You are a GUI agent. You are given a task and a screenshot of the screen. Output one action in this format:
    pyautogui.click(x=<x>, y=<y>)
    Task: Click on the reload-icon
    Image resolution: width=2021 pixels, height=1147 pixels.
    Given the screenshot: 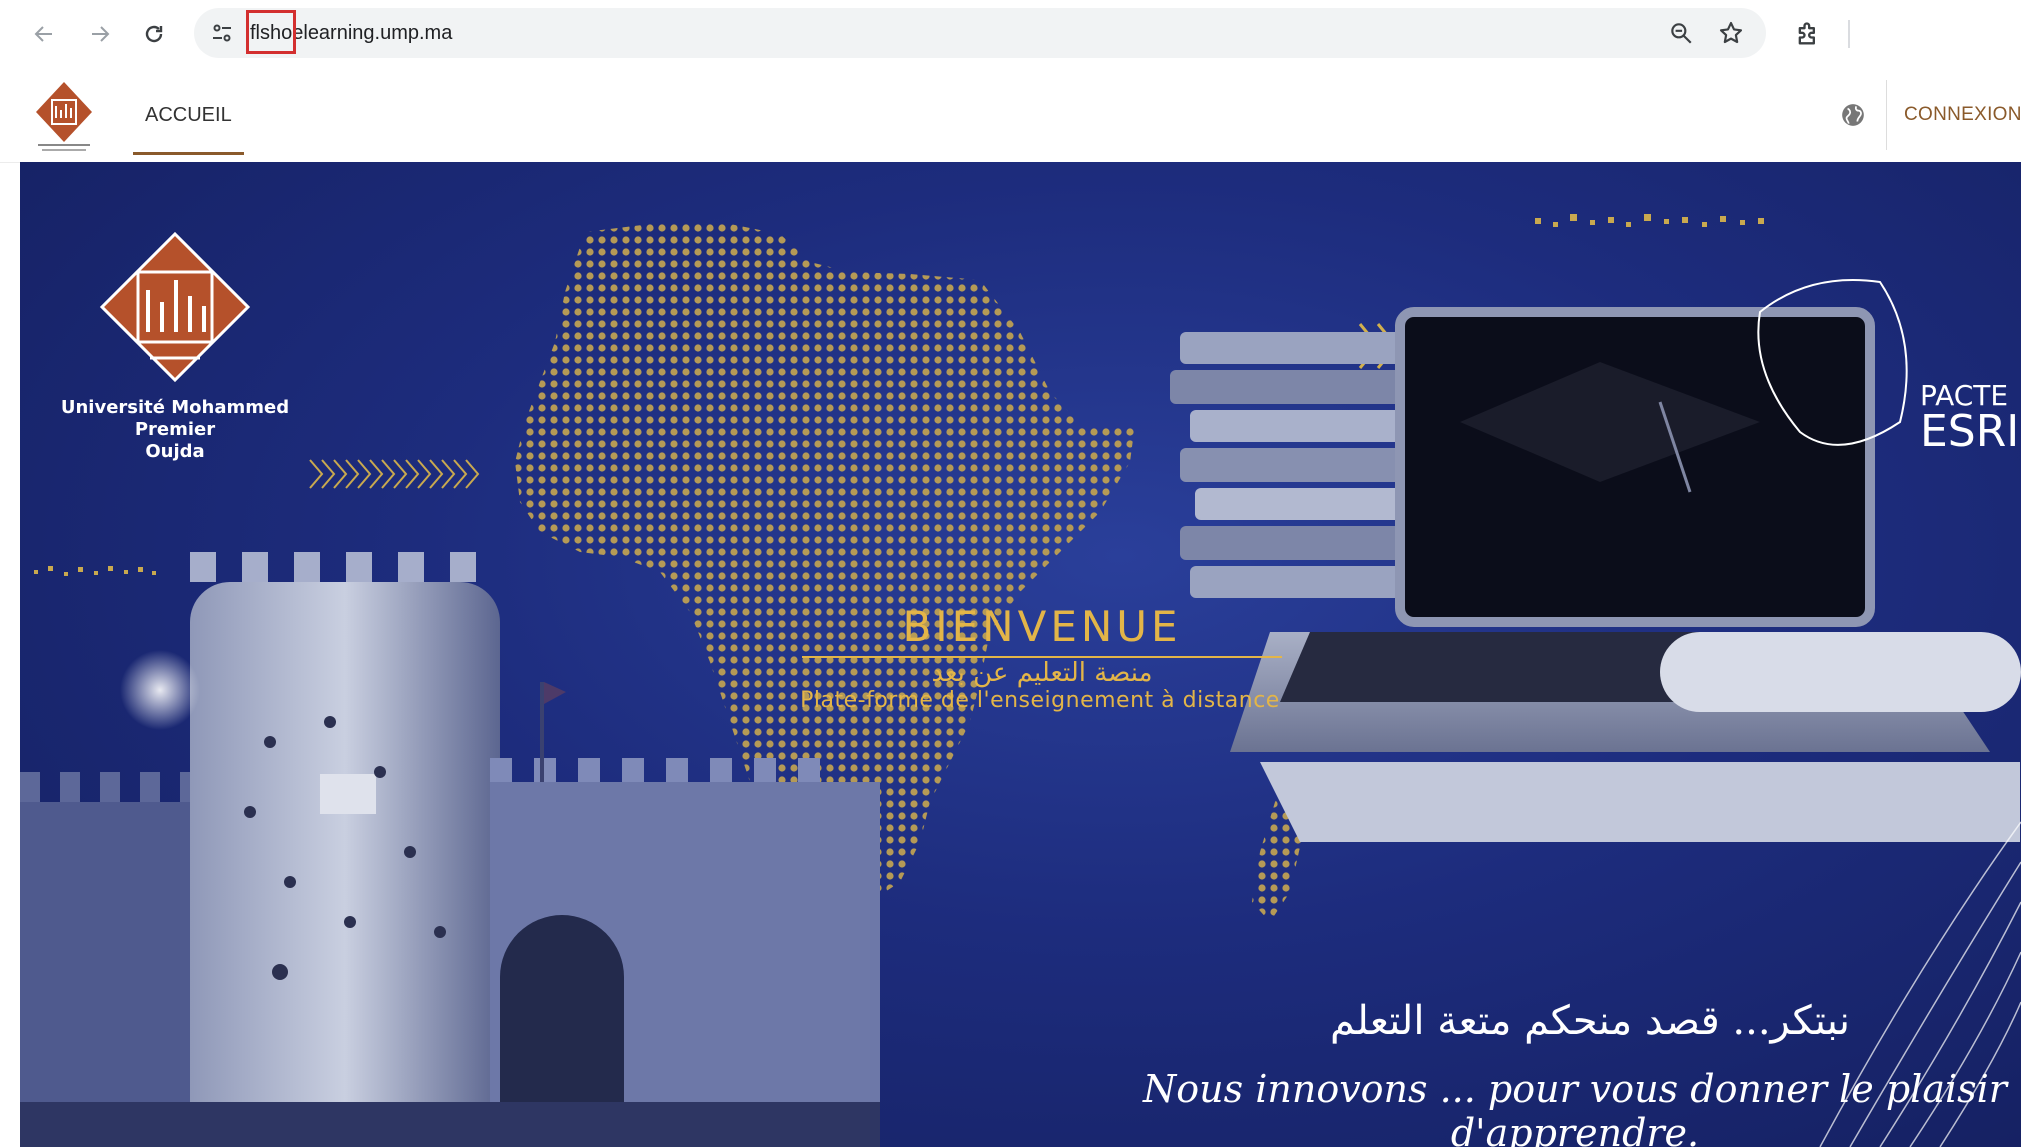 What is the action you would take?
    pyautogui.click(x=154, y=34)
    